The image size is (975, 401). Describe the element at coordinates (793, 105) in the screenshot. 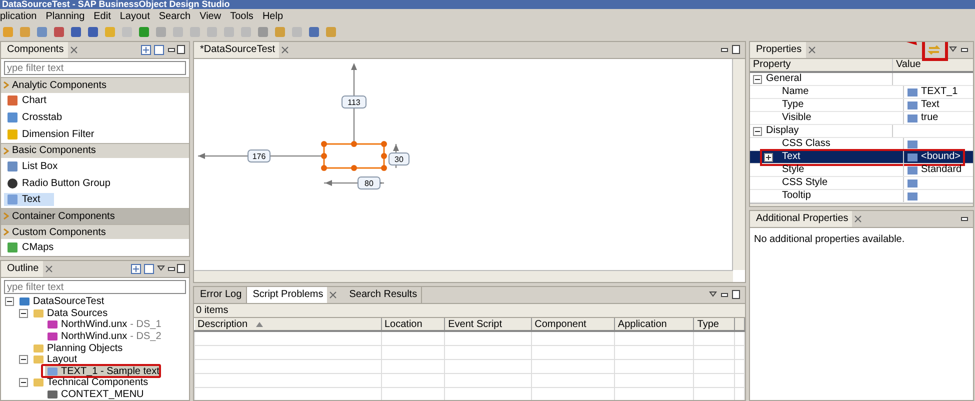

I see `property-name: Type` at that location.